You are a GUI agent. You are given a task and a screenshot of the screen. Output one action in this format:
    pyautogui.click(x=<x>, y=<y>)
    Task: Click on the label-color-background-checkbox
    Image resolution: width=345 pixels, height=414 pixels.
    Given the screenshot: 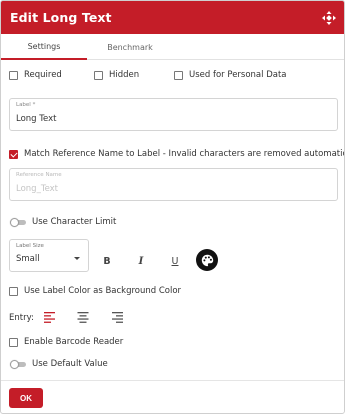 What is the action you would take?
    pyautogui.click(x=13, y=291)
    